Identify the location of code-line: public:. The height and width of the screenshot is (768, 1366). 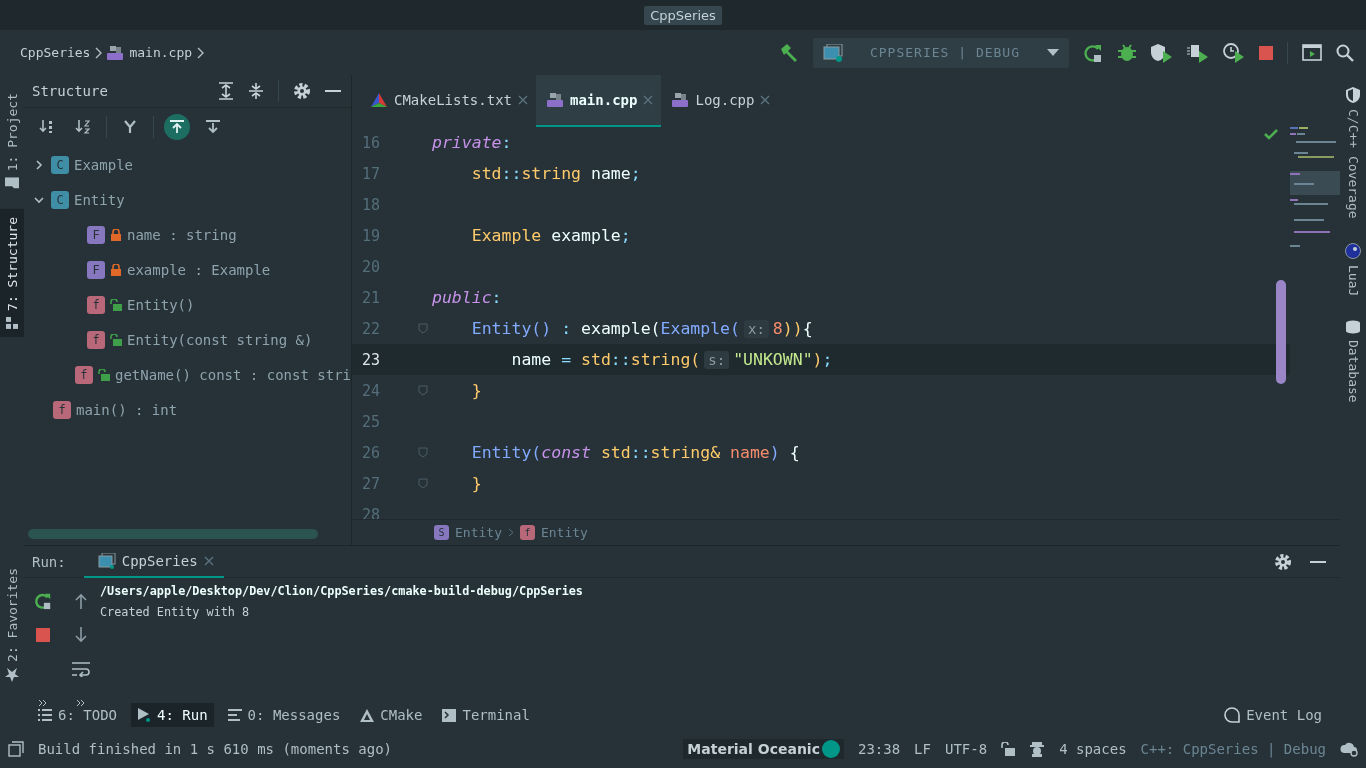
(467, 297).